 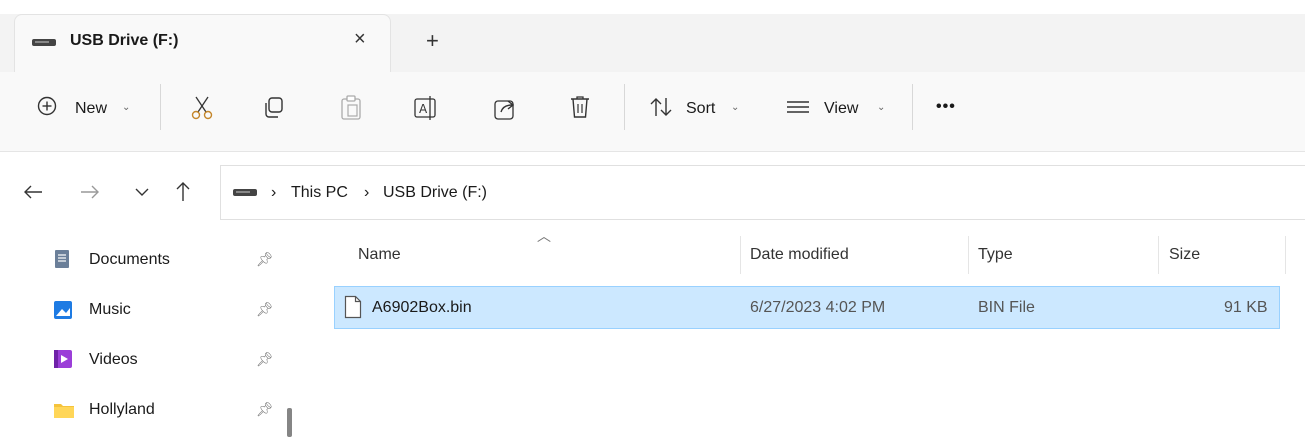 What do you see at coordinates (422, 307) in the screenshot?
I see `file-name: A6902Box.bin` at bounding box center [422, 307].